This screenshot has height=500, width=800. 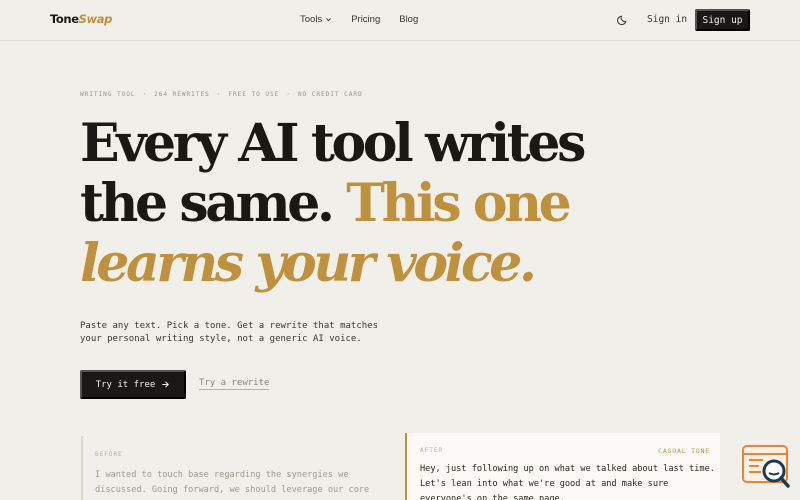 I want to click on before-label: BEFORE, so click(x=109, y=454).